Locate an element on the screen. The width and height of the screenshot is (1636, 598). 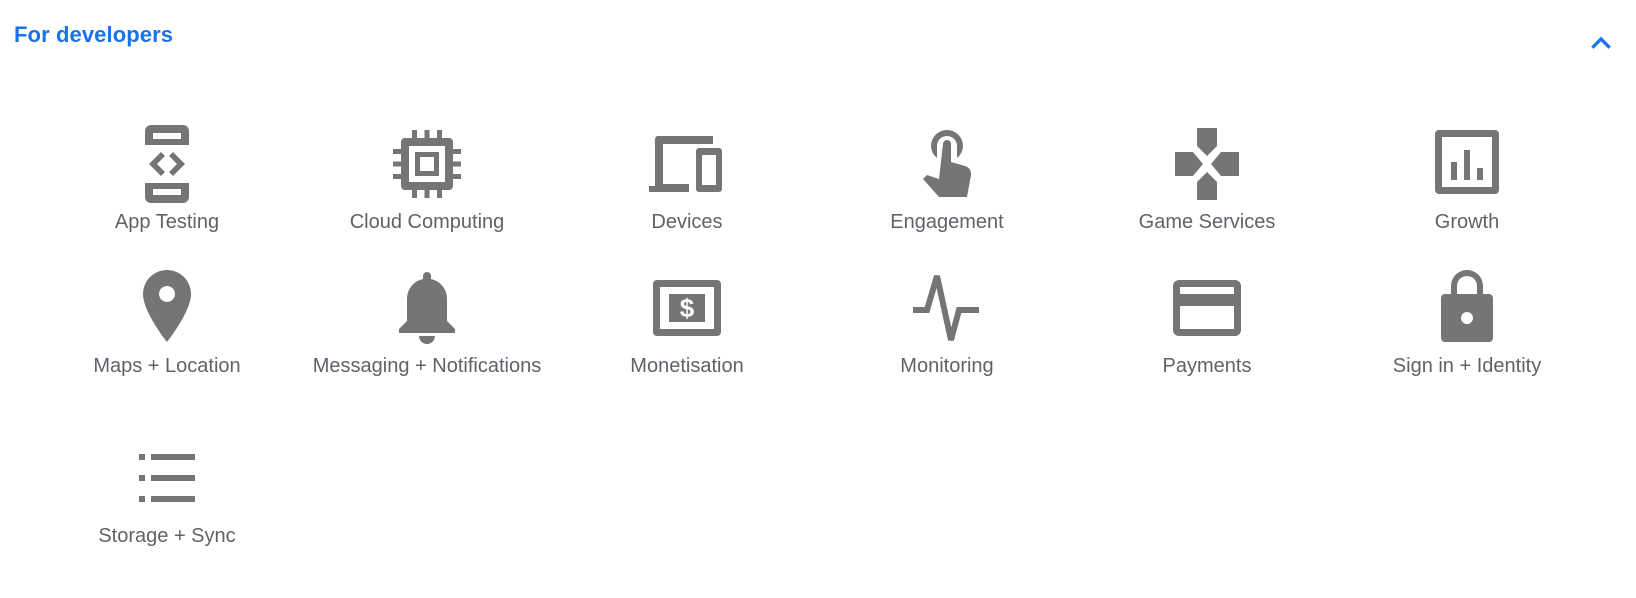
product-messaging-notifications: Messaging + Notifications is located at coordinates (427, 324).